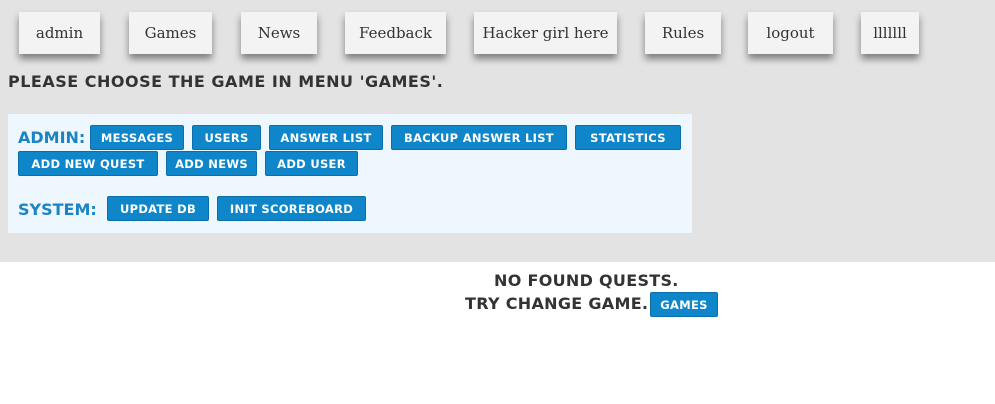 This screenshot has height=404, width=995. Describe the element at coordinates (137, 137) in the screenshot. I see `messages-button: MESSAGES` at that location.